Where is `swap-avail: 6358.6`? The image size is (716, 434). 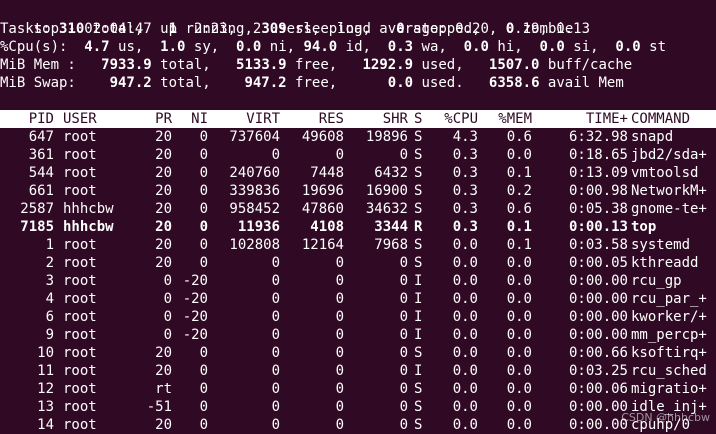 swap-avail: 6358.6 is located at coordinates (514, 83).